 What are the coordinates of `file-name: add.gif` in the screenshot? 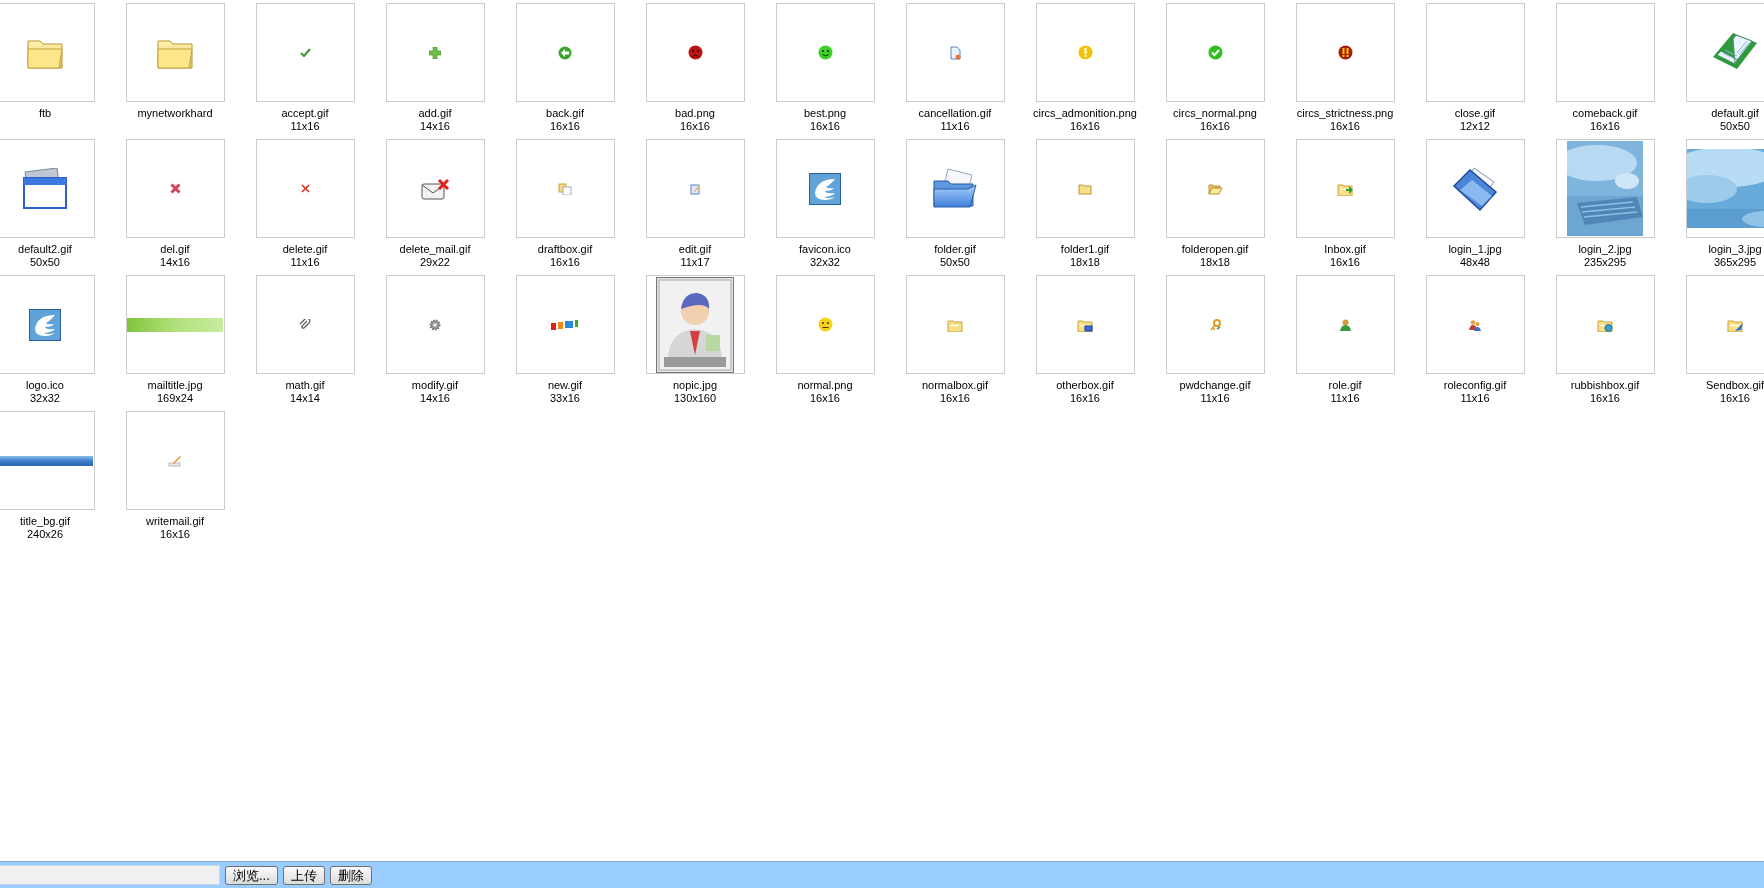 It's located at (435, 113).